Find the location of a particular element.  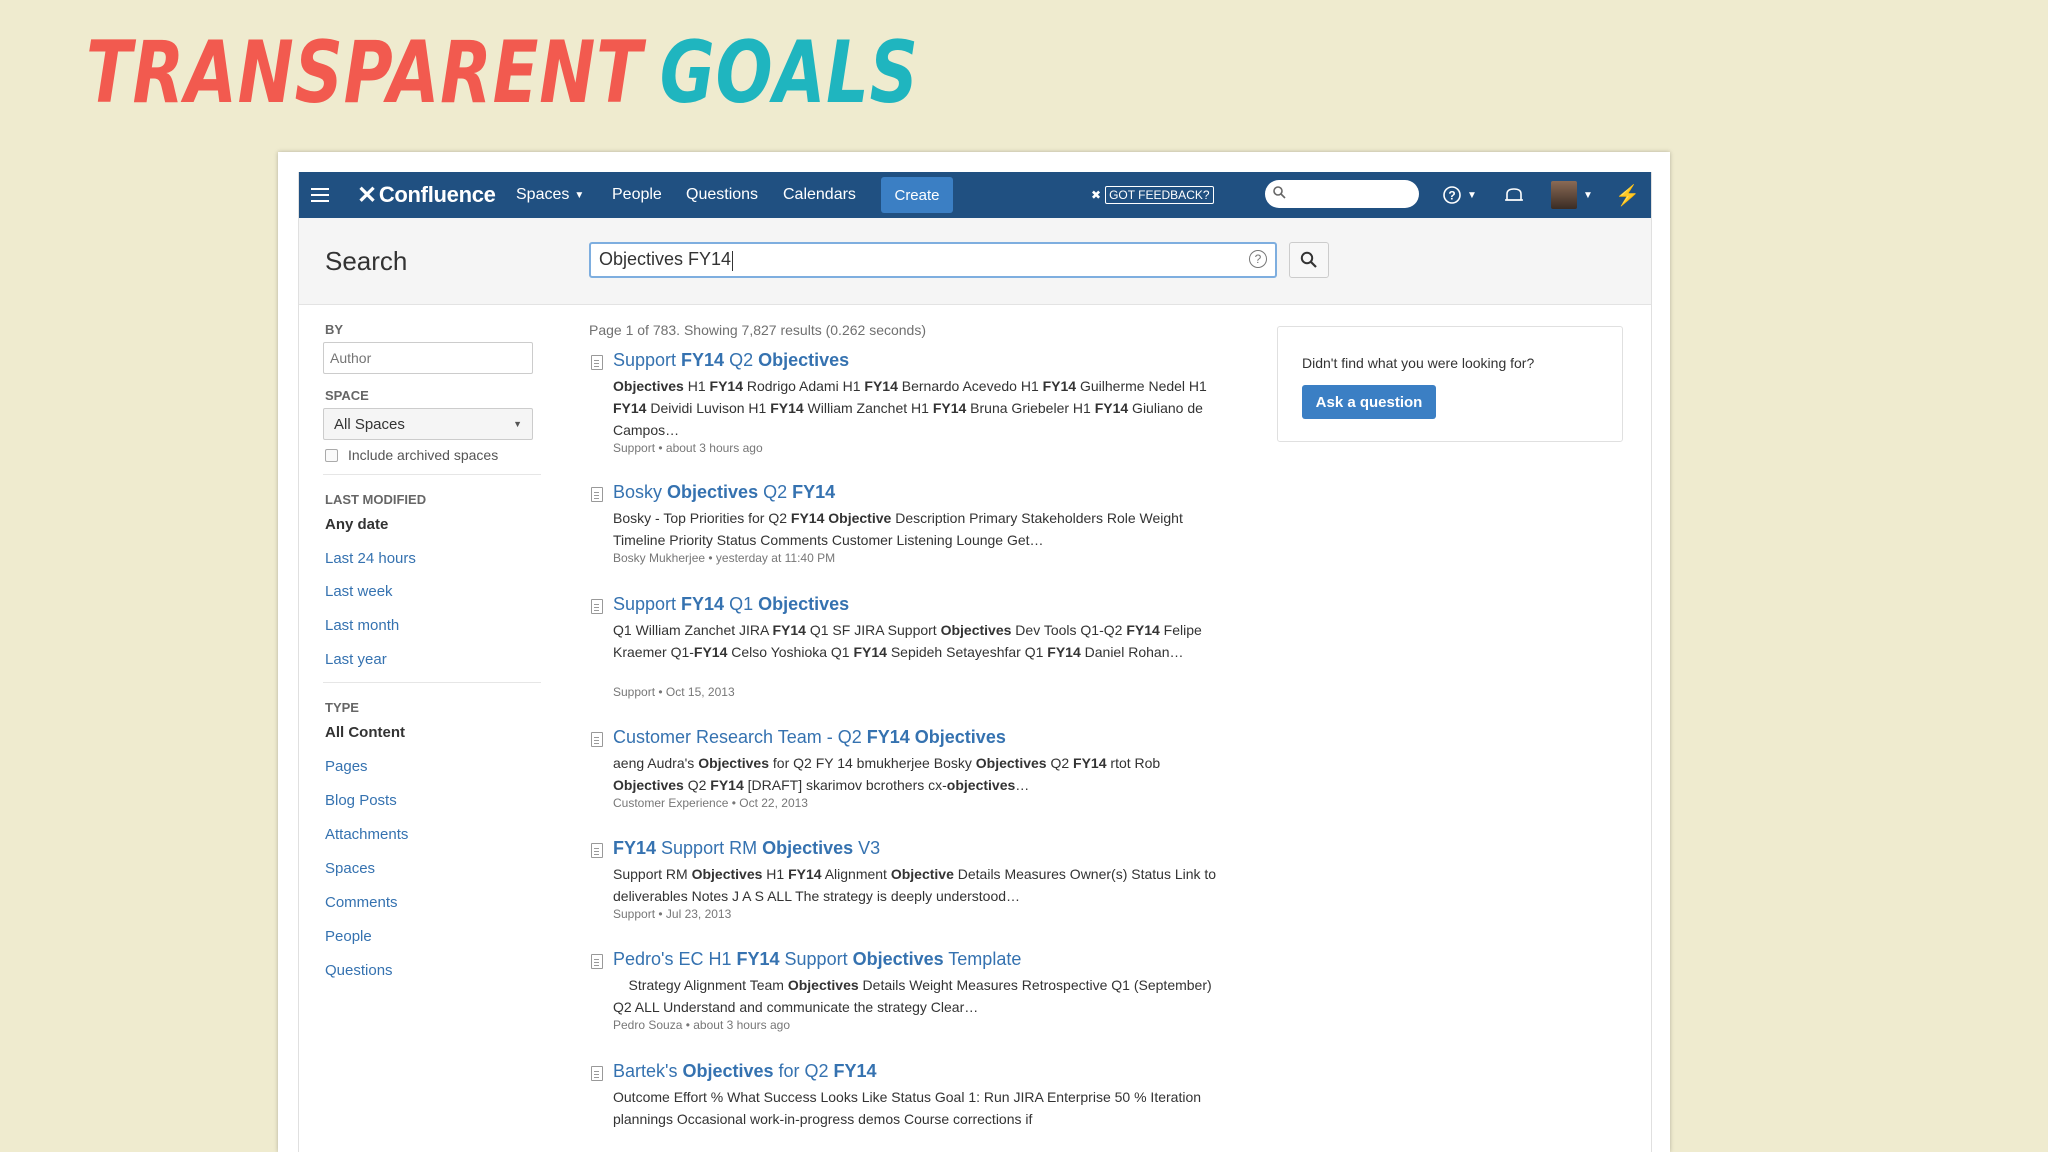

result-meta: Bosky Mukherjee • yesterday at 11:40 PM is located at coordinates (724, 558).